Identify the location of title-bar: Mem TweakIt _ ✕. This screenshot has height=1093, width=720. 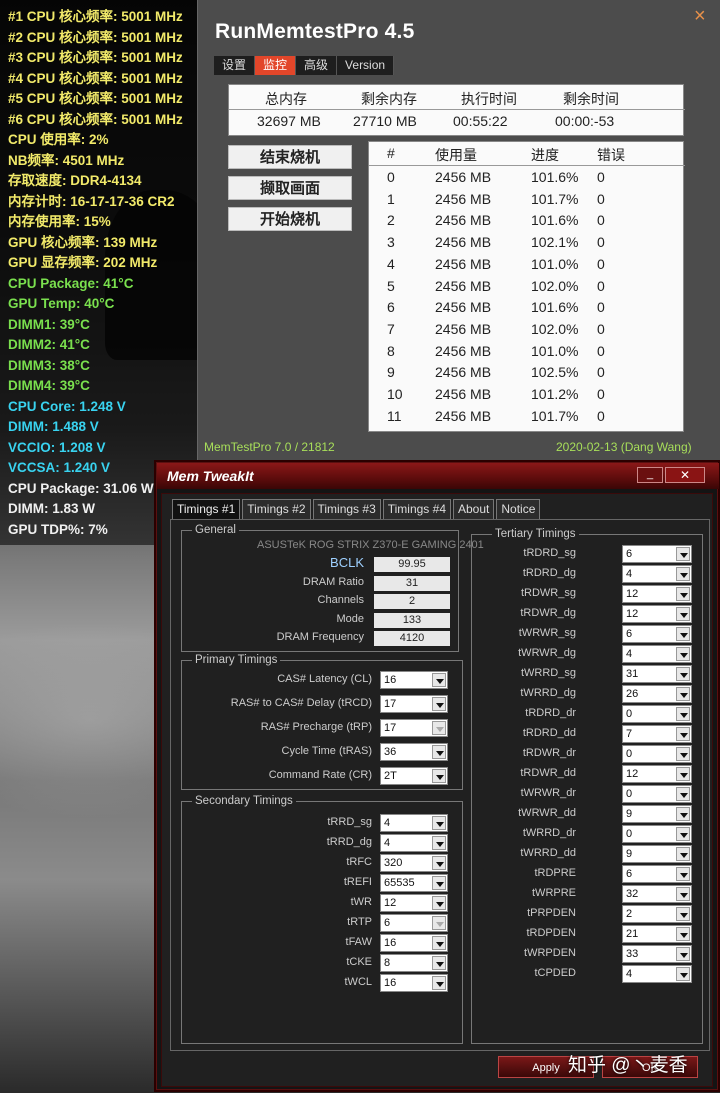
(438, 476).